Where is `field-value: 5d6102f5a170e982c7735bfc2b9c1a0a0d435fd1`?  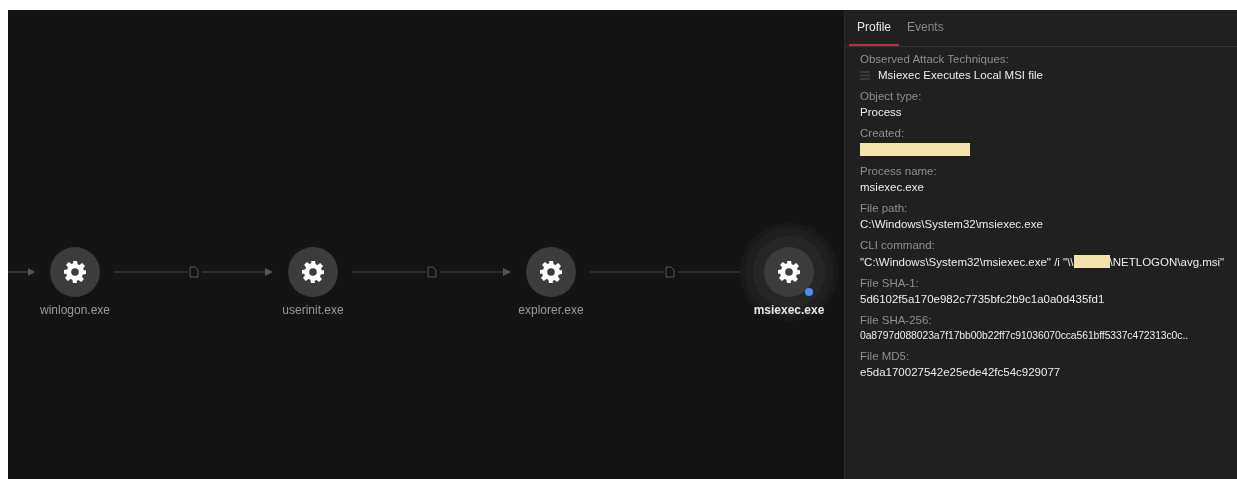
field-value: 5d6102f5a170e982c7735bfc2b9c1a0a0d435fd1 is located at coordinates (983, 299).